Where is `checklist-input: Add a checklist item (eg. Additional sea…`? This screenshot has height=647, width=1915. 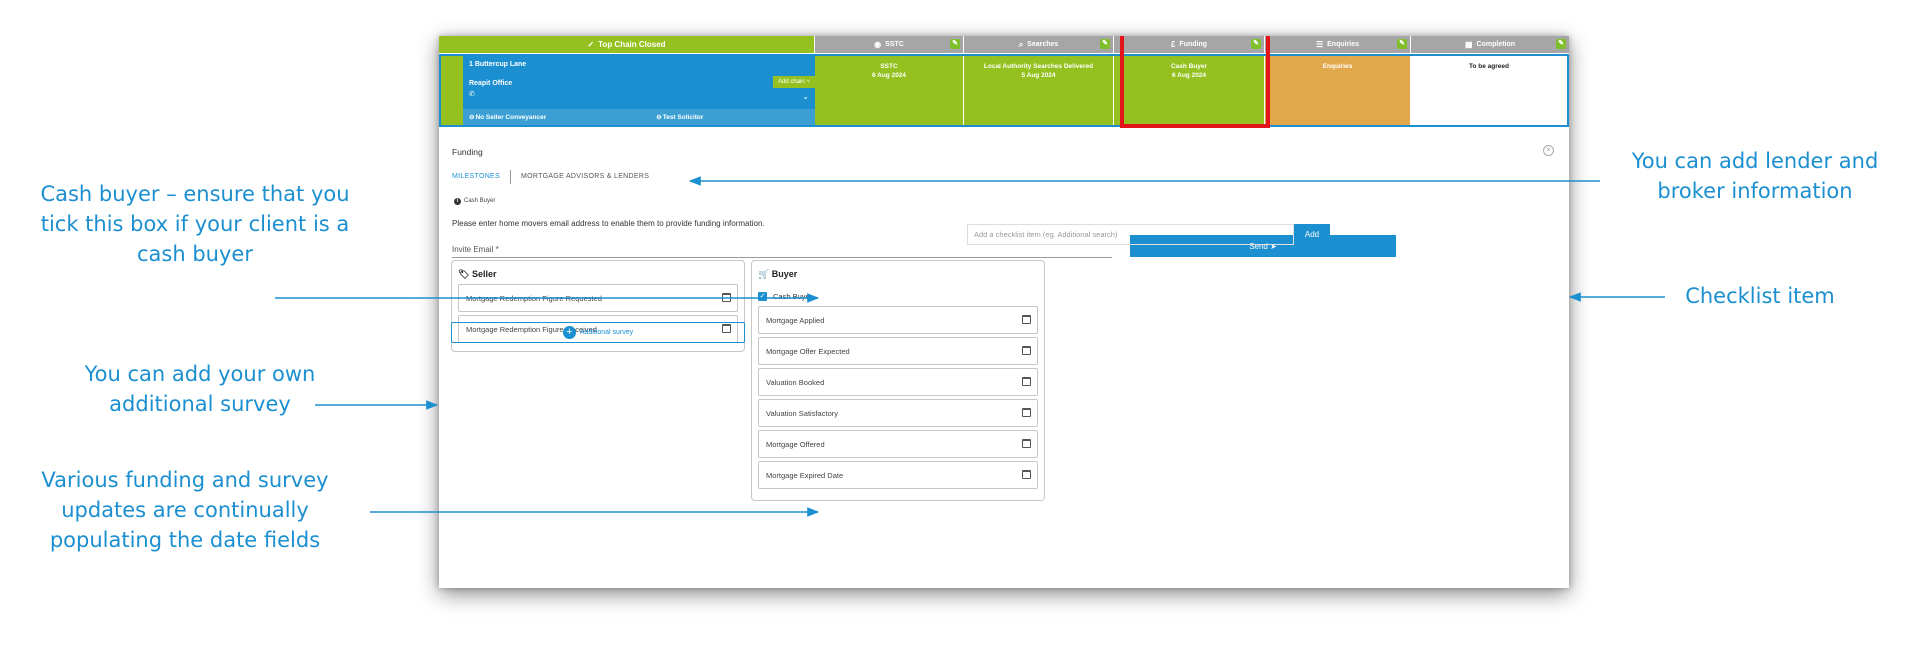
checklist-input: Add a checklist item (eg. Additional sea… is located at coordinates (1130, 234).